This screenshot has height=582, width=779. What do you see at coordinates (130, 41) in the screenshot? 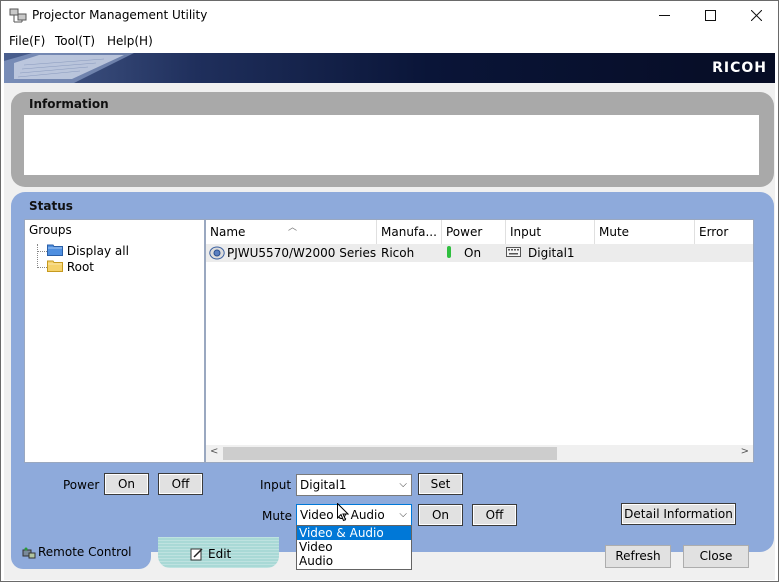
I see `menu-help: Help(H)` at bounding box center [130, 41].